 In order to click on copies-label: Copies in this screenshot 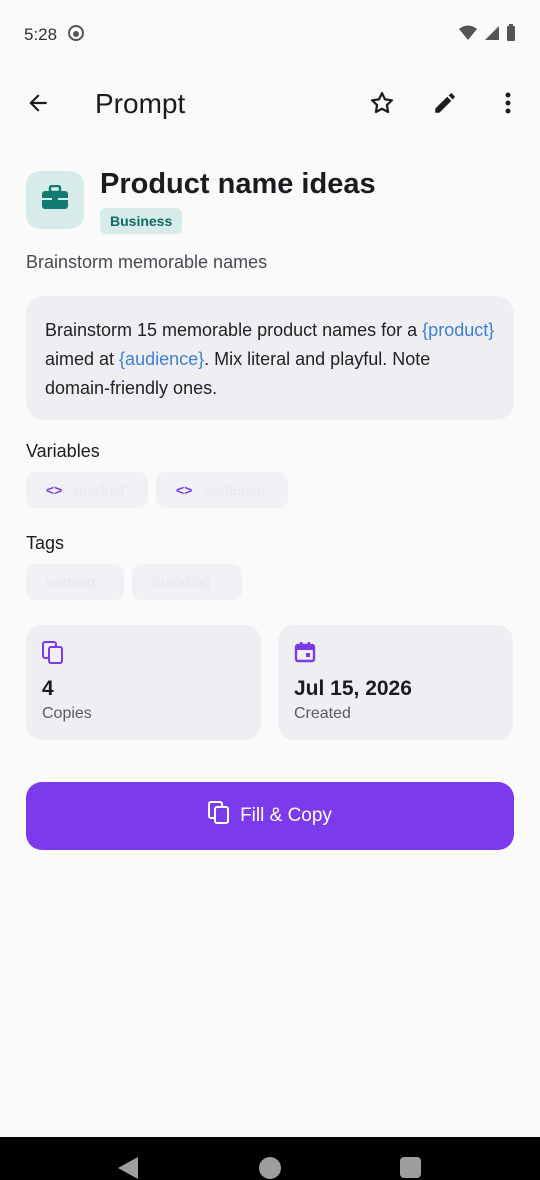, I will do `click(67, 713)`.